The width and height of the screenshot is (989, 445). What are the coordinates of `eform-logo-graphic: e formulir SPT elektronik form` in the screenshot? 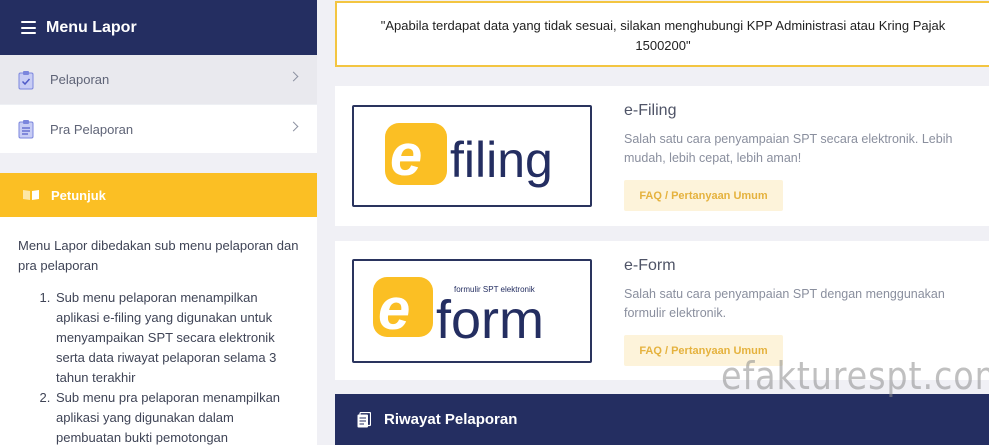 It's located at (458, 313).